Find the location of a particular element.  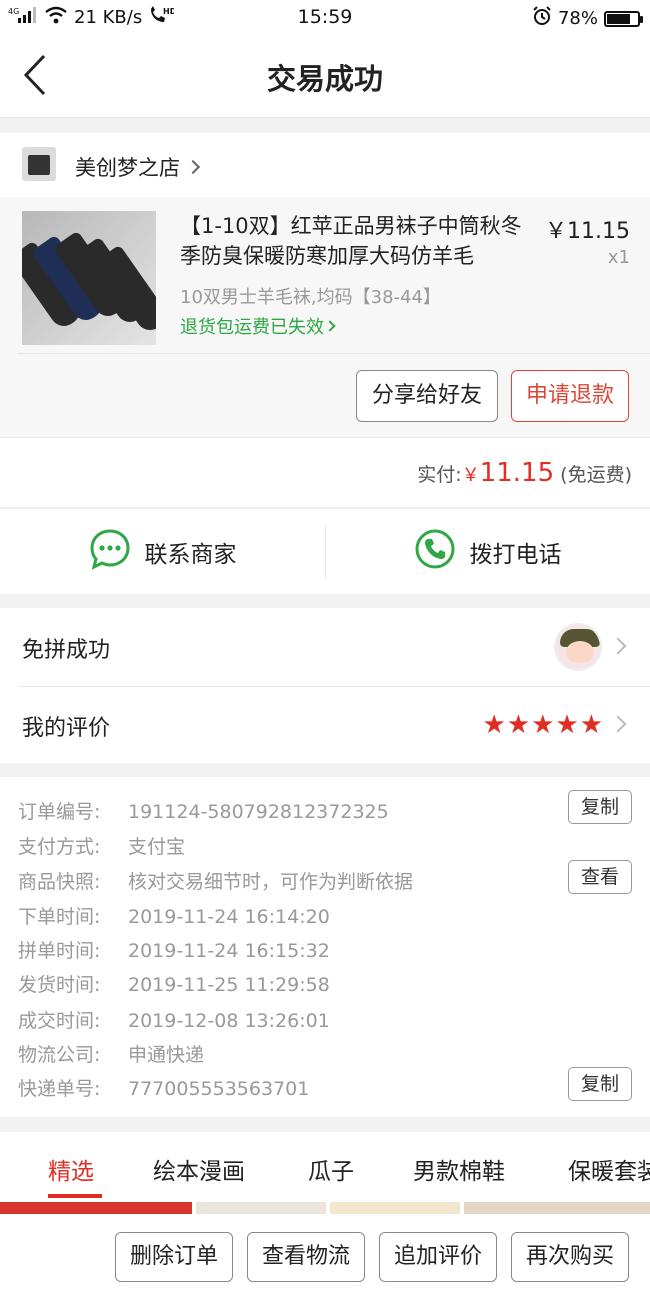

view-logistics-button: 查看物流 is located at coordinates (306, 1257).